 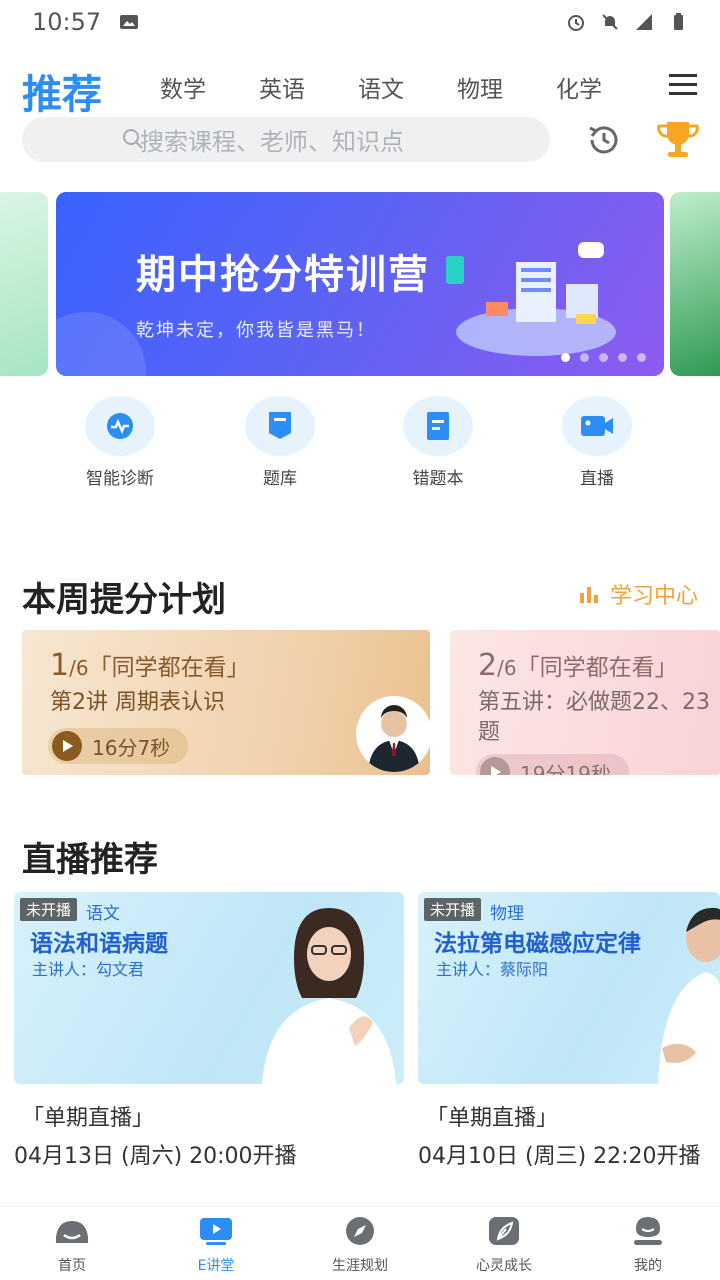 What do you see at coordinates (438, 426) in the screenshot?
I see `mistake-book-icon` at bounding box center [438, 426].